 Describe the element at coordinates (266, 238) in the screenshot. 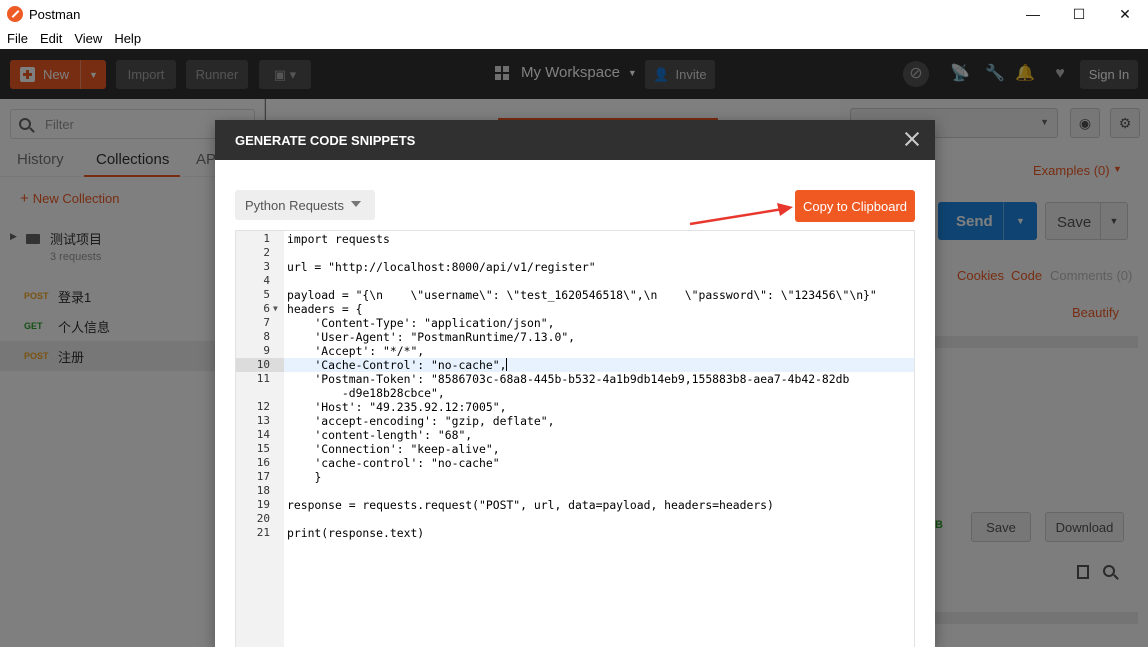

I see `line-number: 1` at that location.